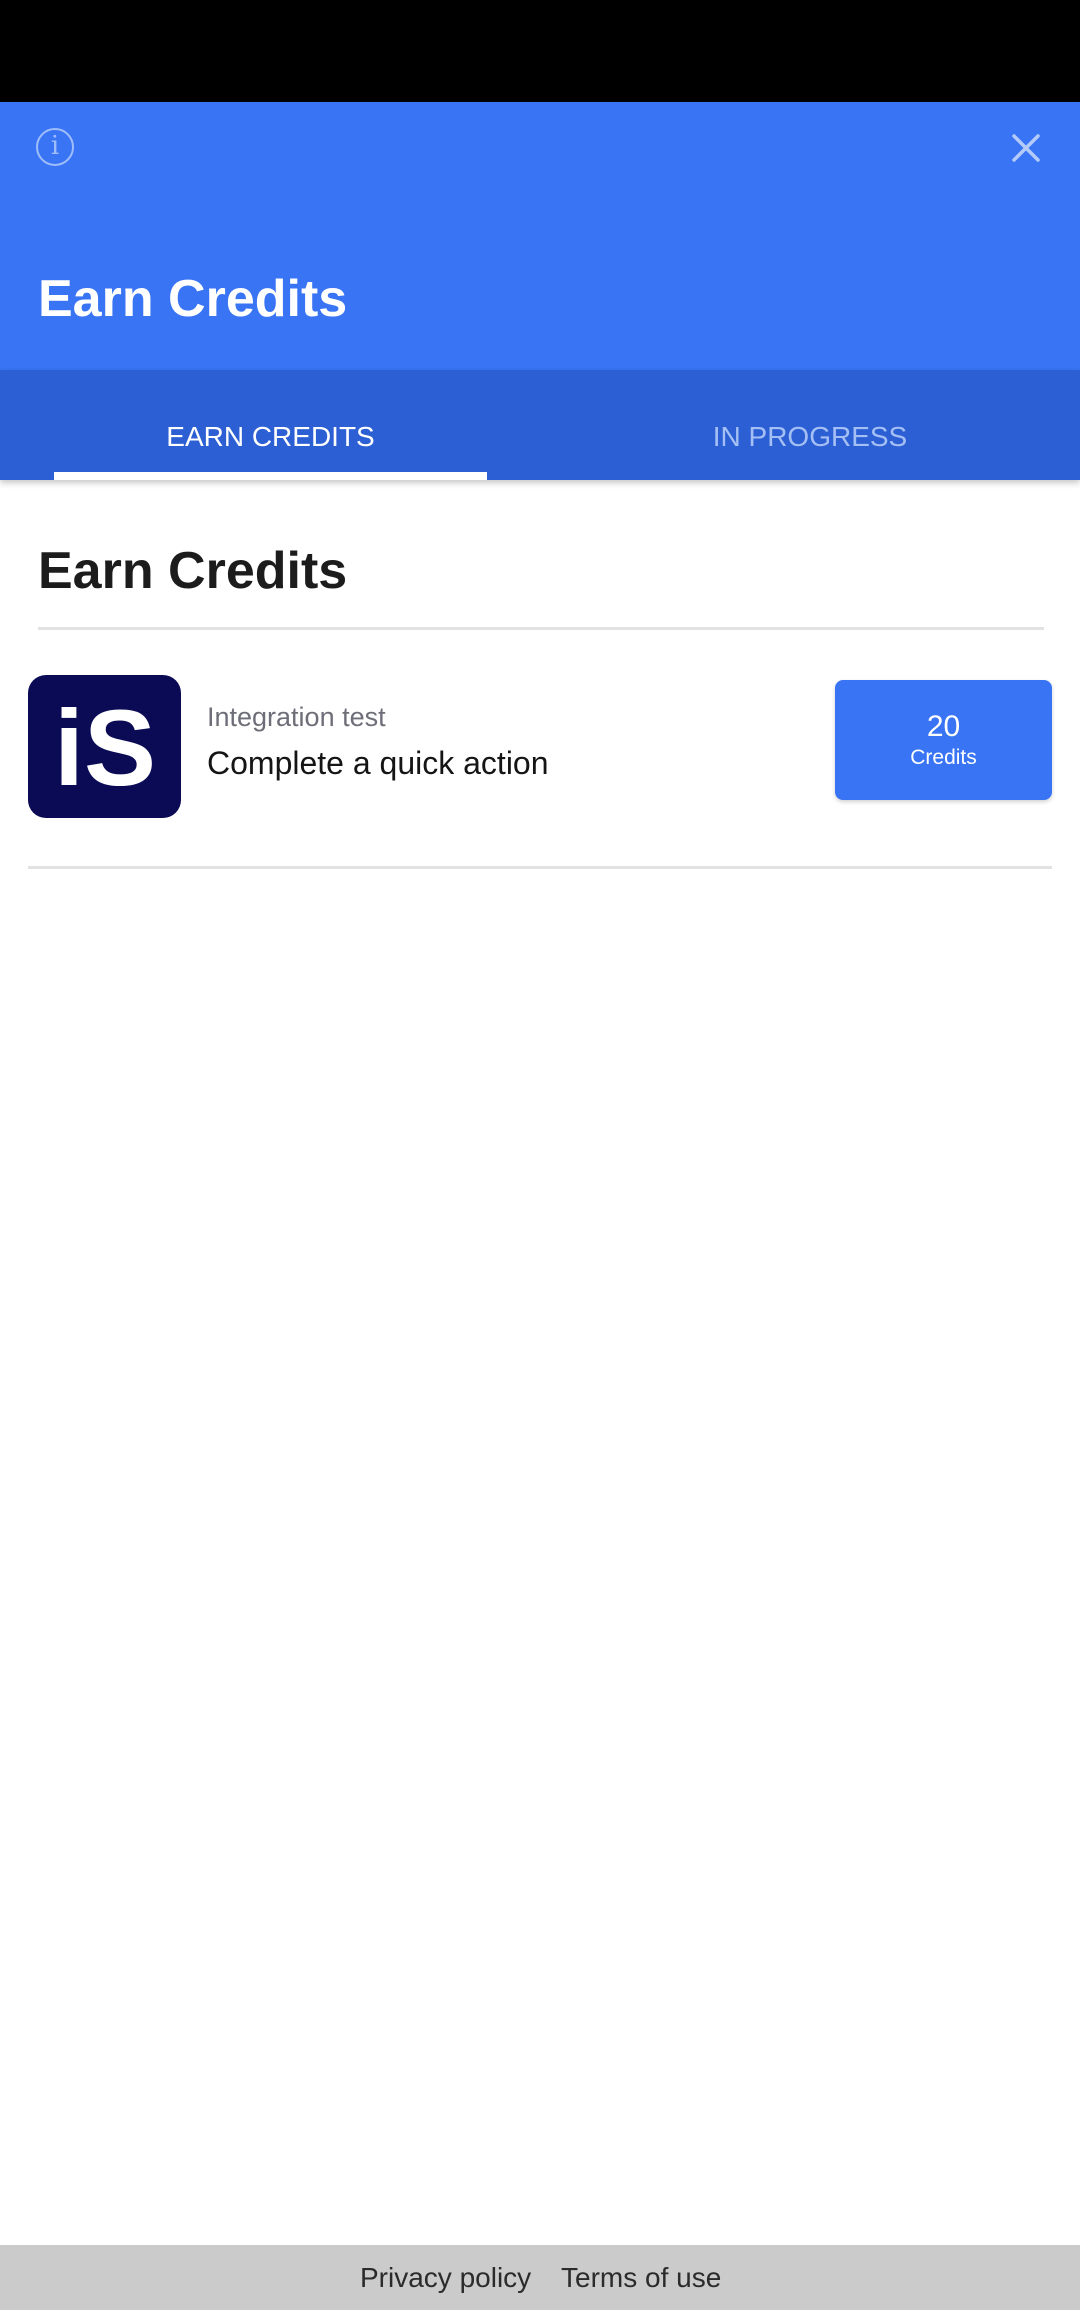 This screenshot has height=2310, width=1080. Describe the element at coordinates (193, 571) in the screenshot. I see `section-title: Earn Credits` at that location.